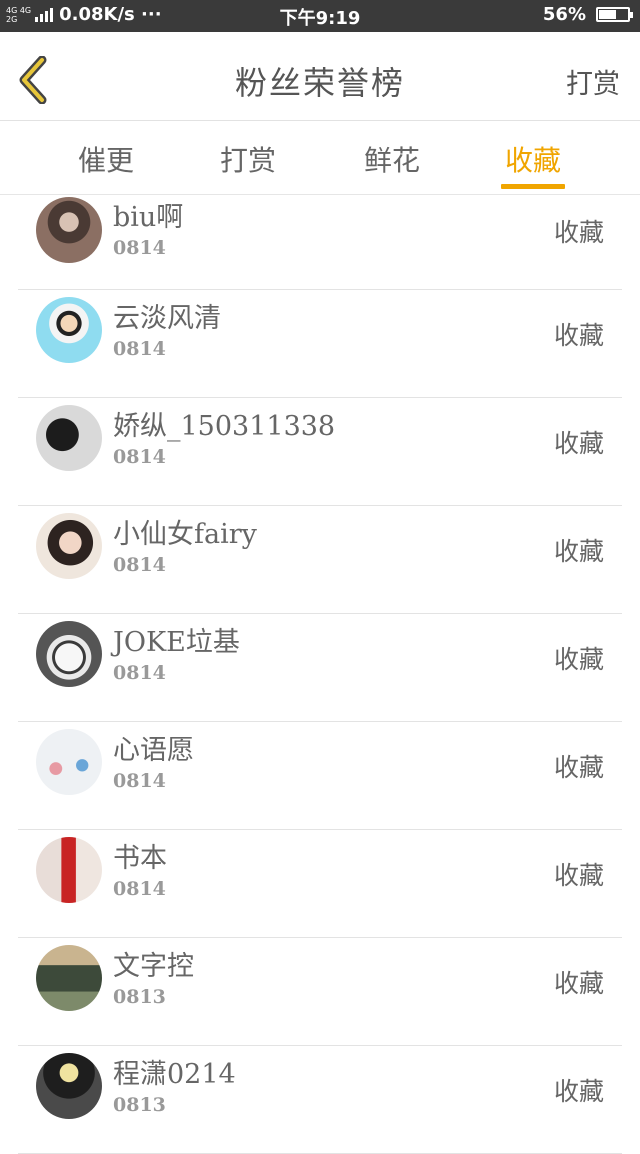  Describe the element at coordinates (392, 159) in the screenshot. I see `tab-flowers: 鲜花` at that location.